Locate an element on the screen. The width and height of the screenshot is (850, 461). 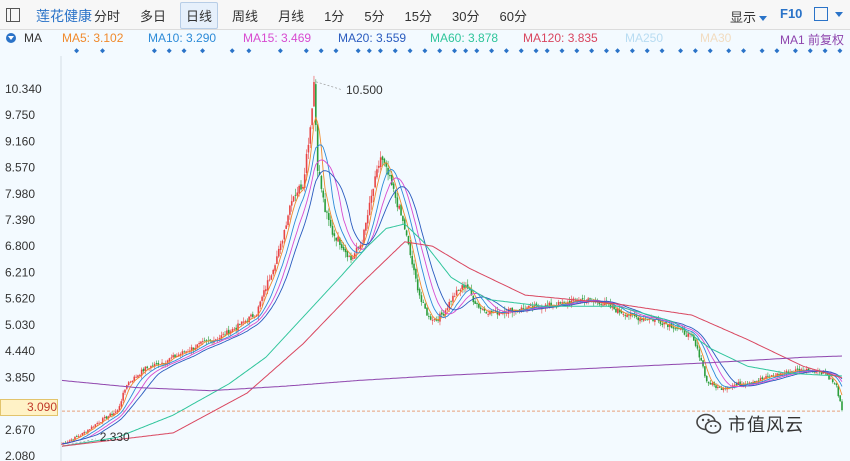
display-dropdown: 显示 is located at coordinates (749, 16).